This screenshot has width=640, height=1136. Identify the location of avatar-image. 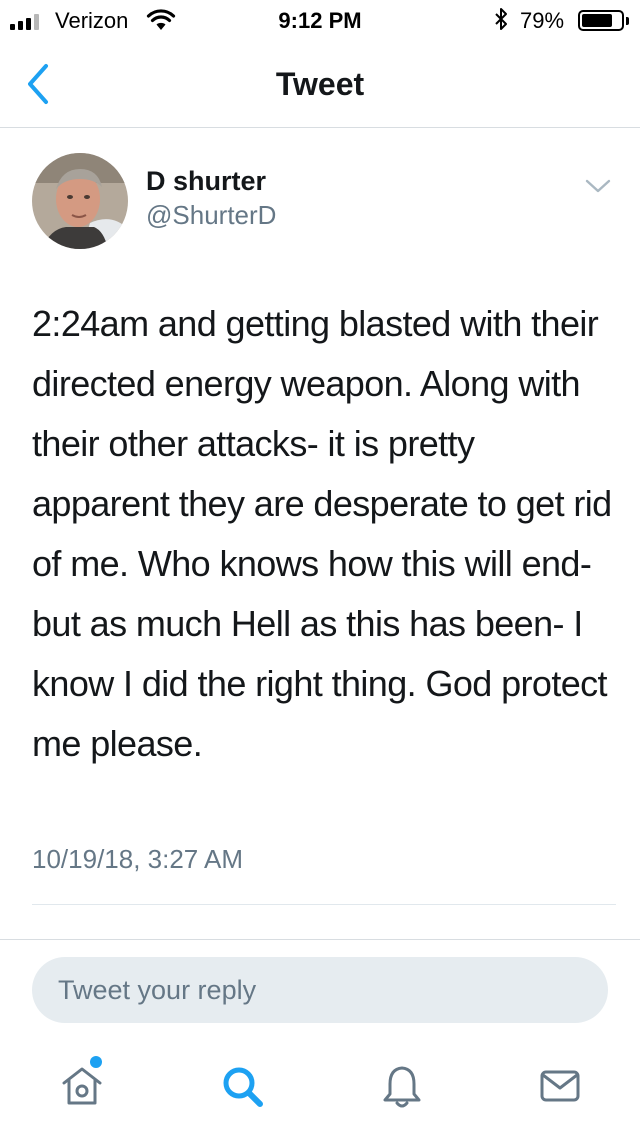
(80, 201).